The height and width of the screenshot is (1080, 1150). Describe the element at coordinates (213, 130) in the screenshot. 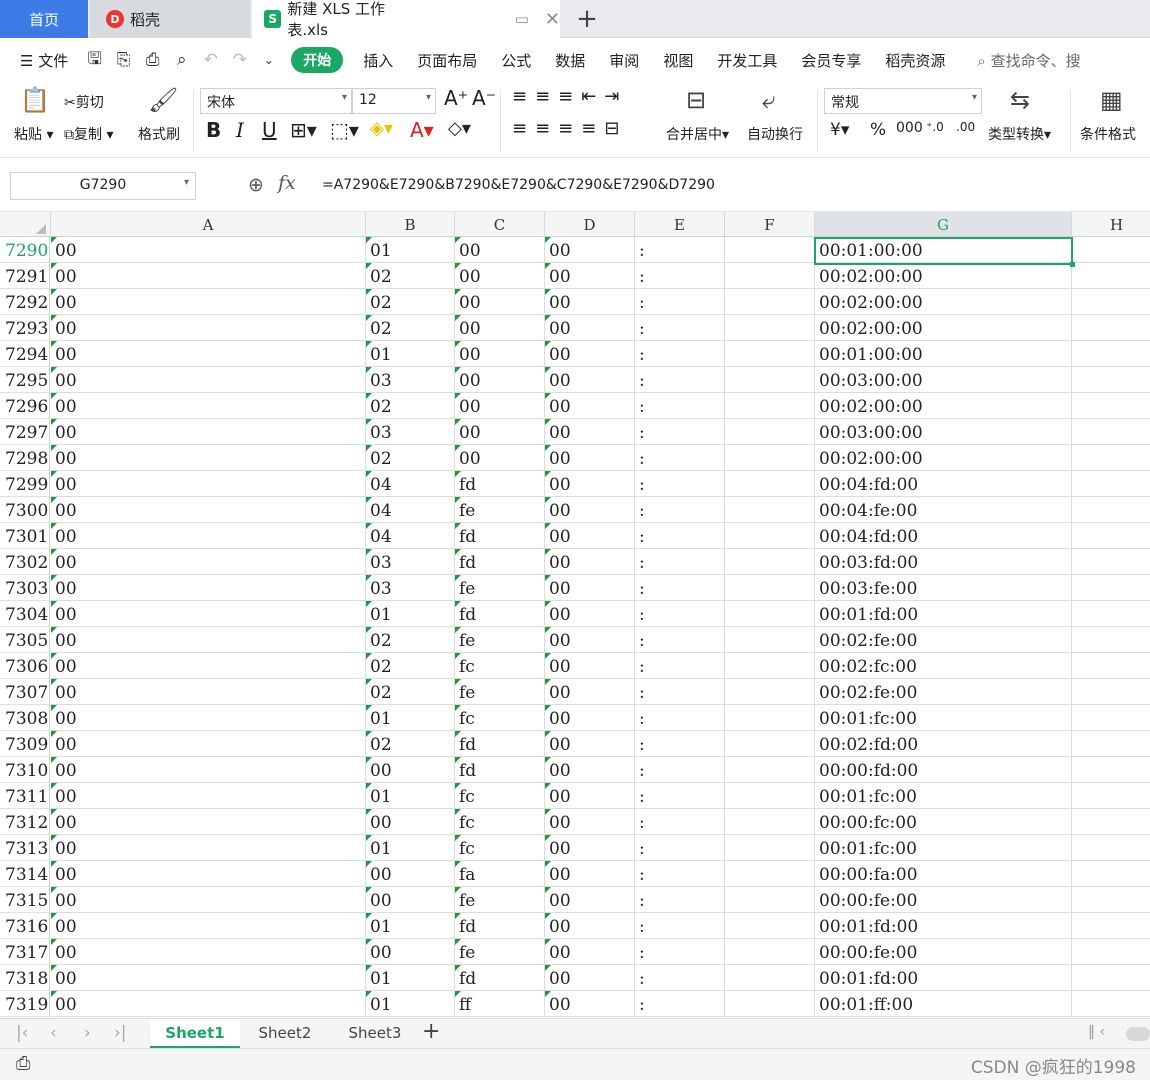

I see `bold-icon: B` at that location.